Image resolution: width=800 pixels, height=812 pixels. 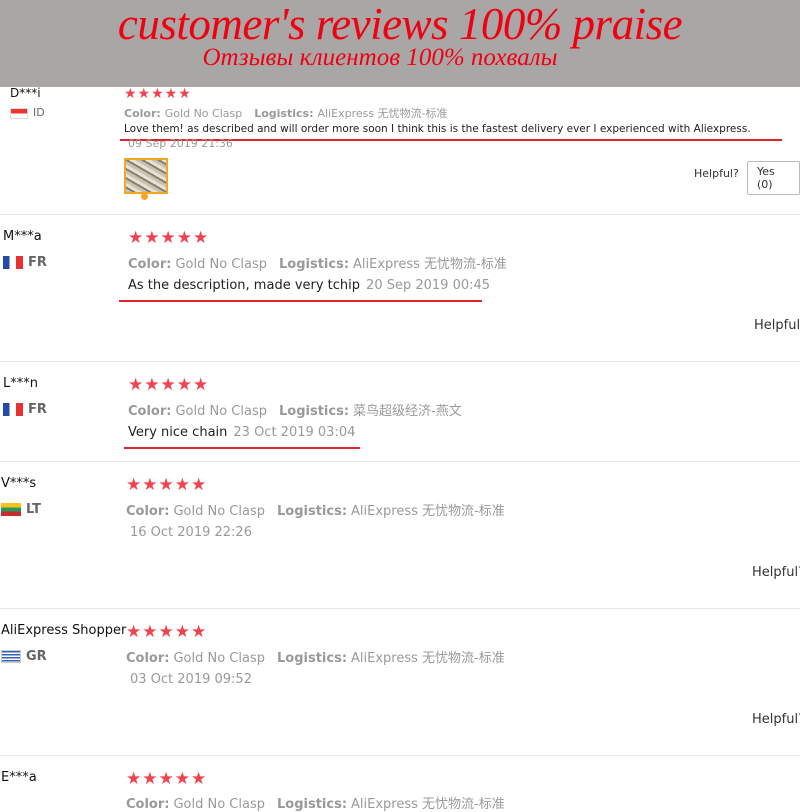 I want to click on review-body: Very nice chain, so click(x=178, y=432).